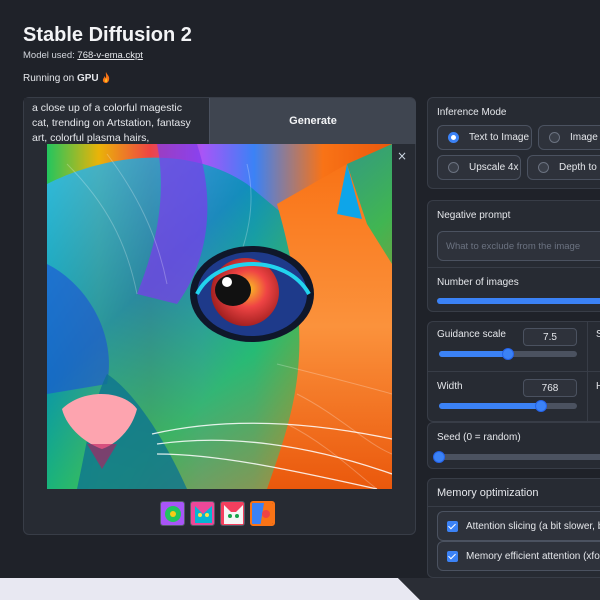 Image resolution: width=600 pixels, height=600 pixels. Describe the element at coordinates (453, 137) in the screenshot. I see `radio-selected-icon` at that location.